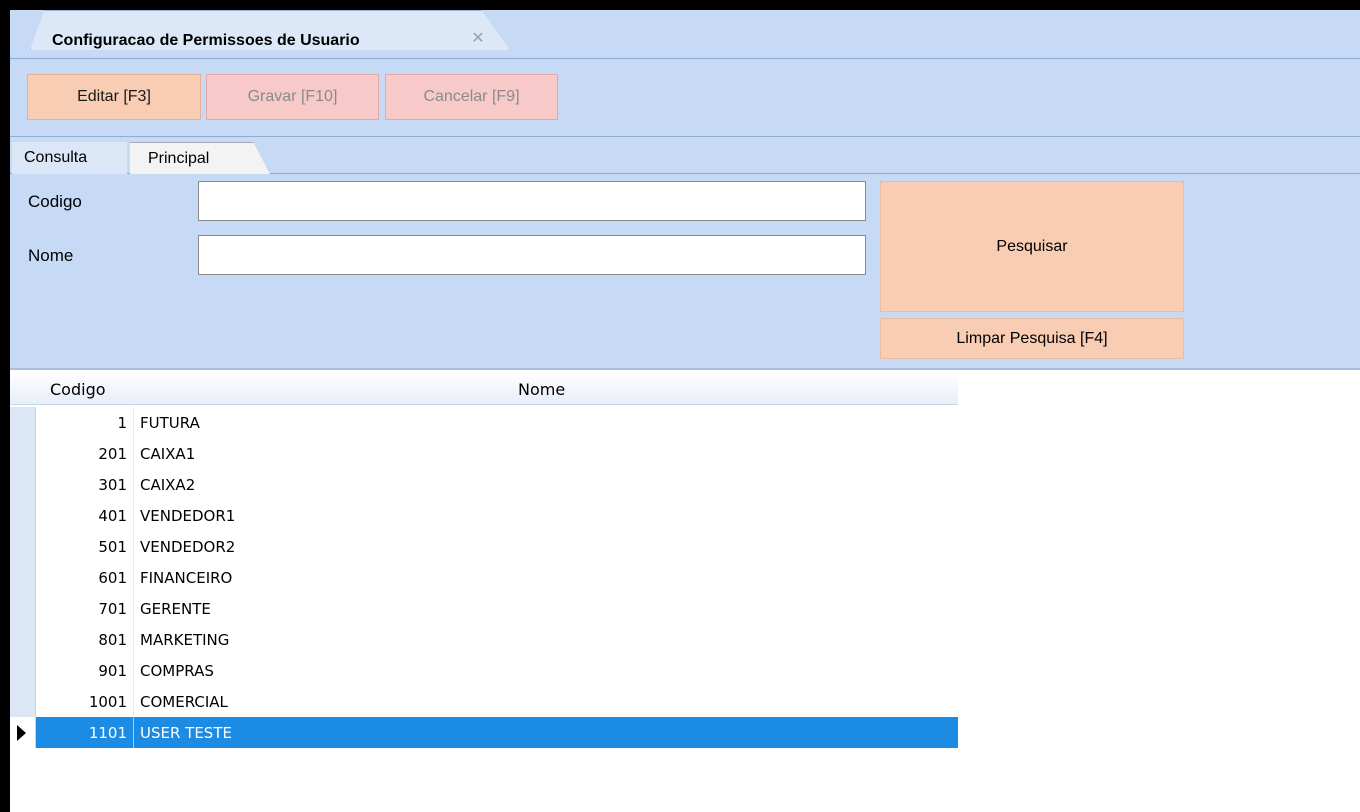 The width and height of the screenshot is (1360, 812). I want to click on row-nome: COMERCIAL, so click(184, 701).